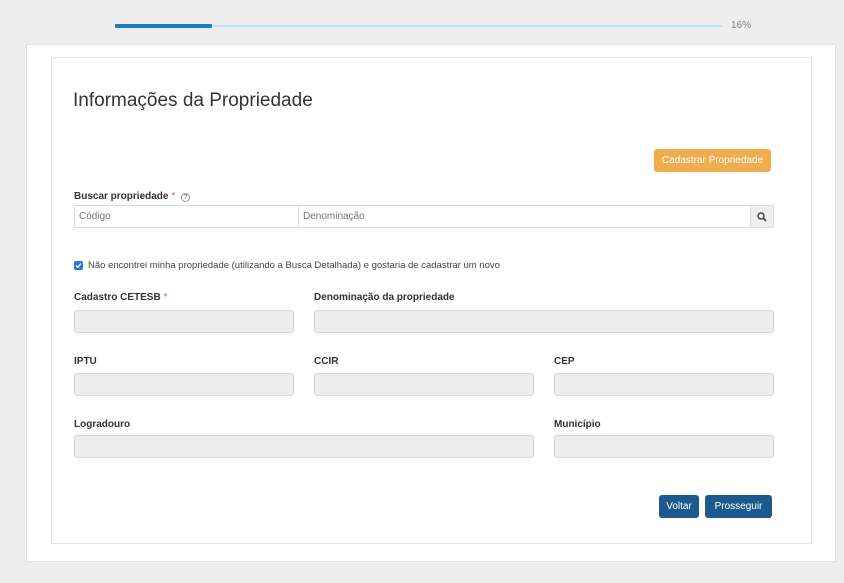  Describe the element at coordinates (577, 424) in the screenshot. I see `city-label: Município` at that location.